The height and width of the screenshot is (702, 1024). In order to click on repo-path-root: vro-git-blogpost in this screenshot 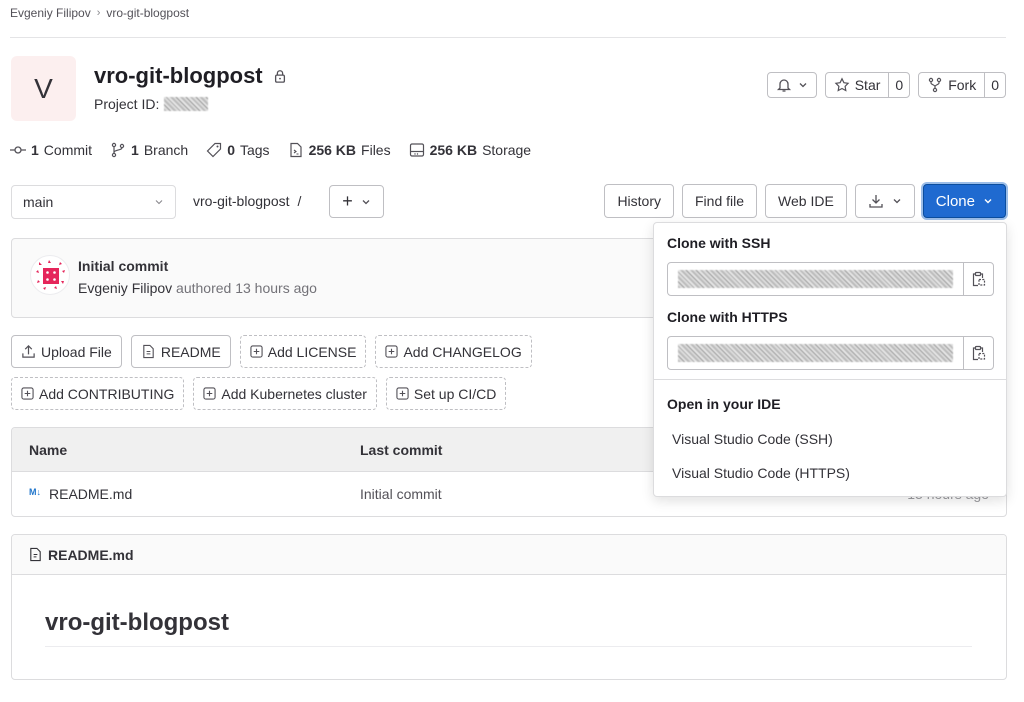, I will do `click(241, 201)`.